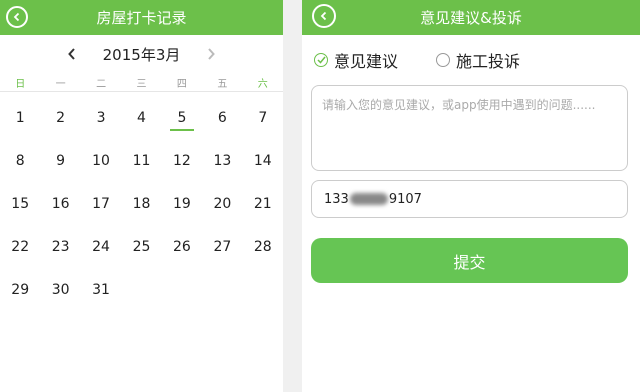  Describe the element at coordinates (443, 60) in the screenshot. I see `radio-empty-icon` at that location.